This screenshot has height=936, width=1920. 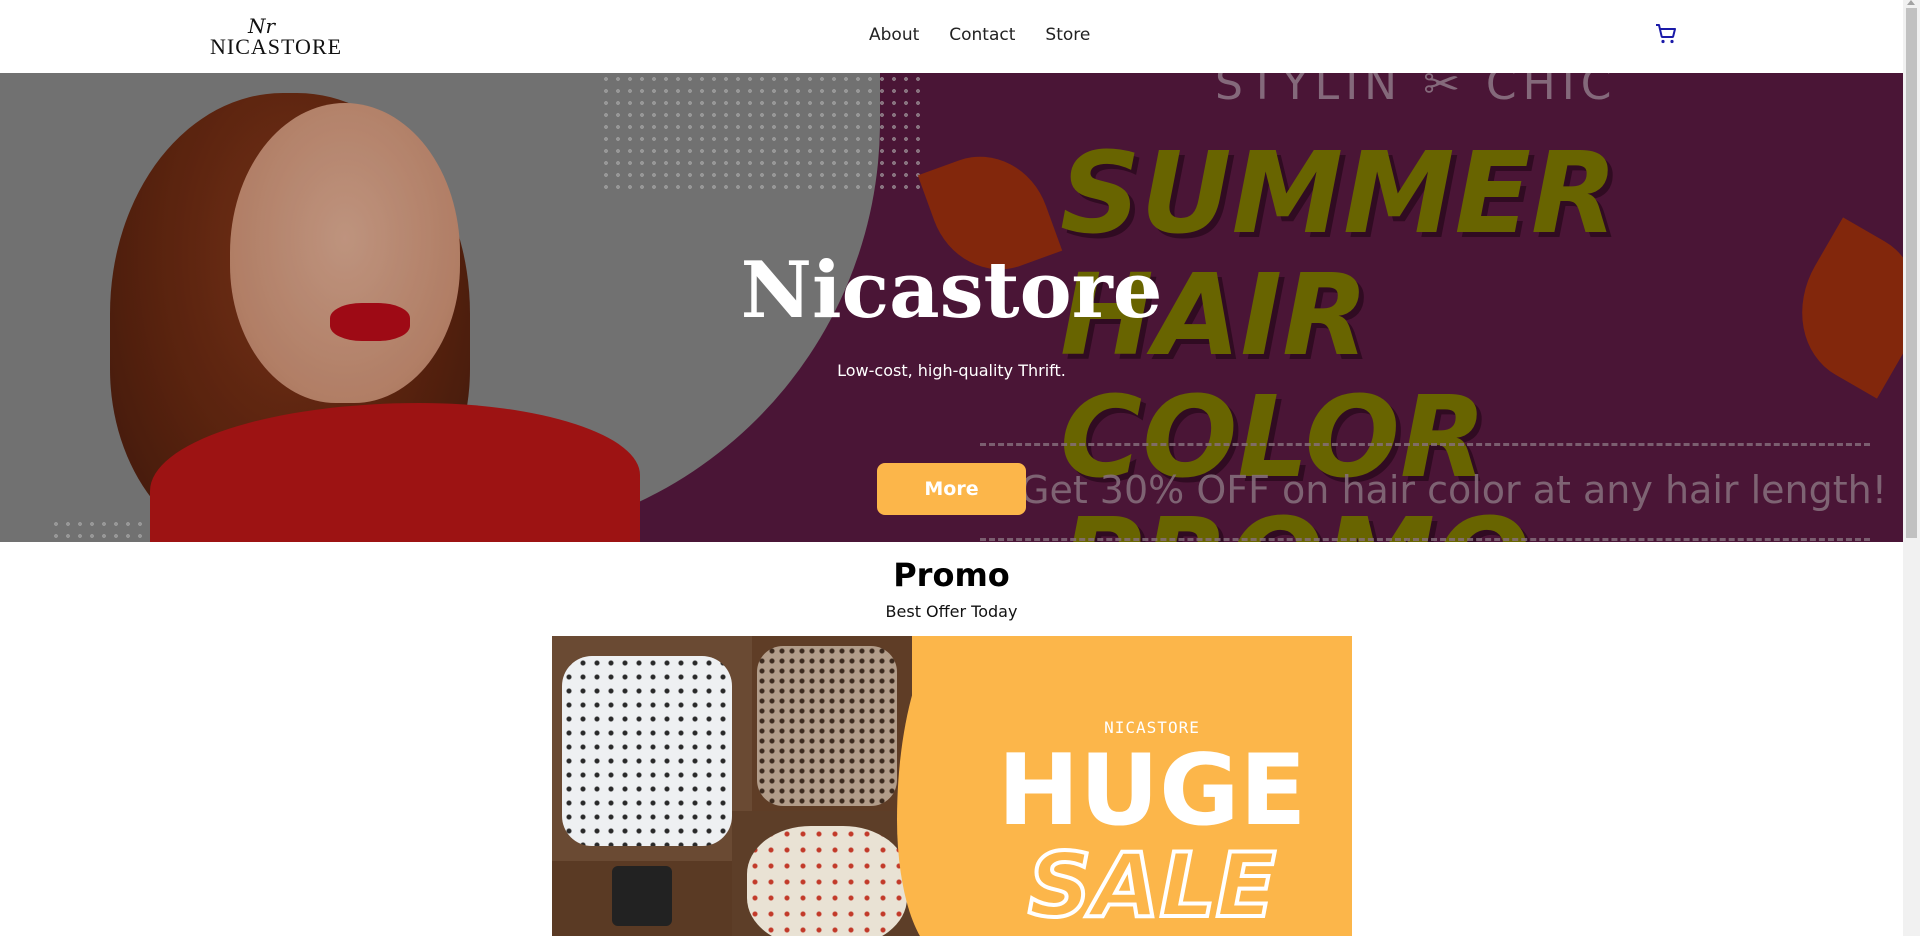 What do you see at coordinates (951, 489) in the screenshot?
I see `more-button: More` at bounding box center [951, 489].